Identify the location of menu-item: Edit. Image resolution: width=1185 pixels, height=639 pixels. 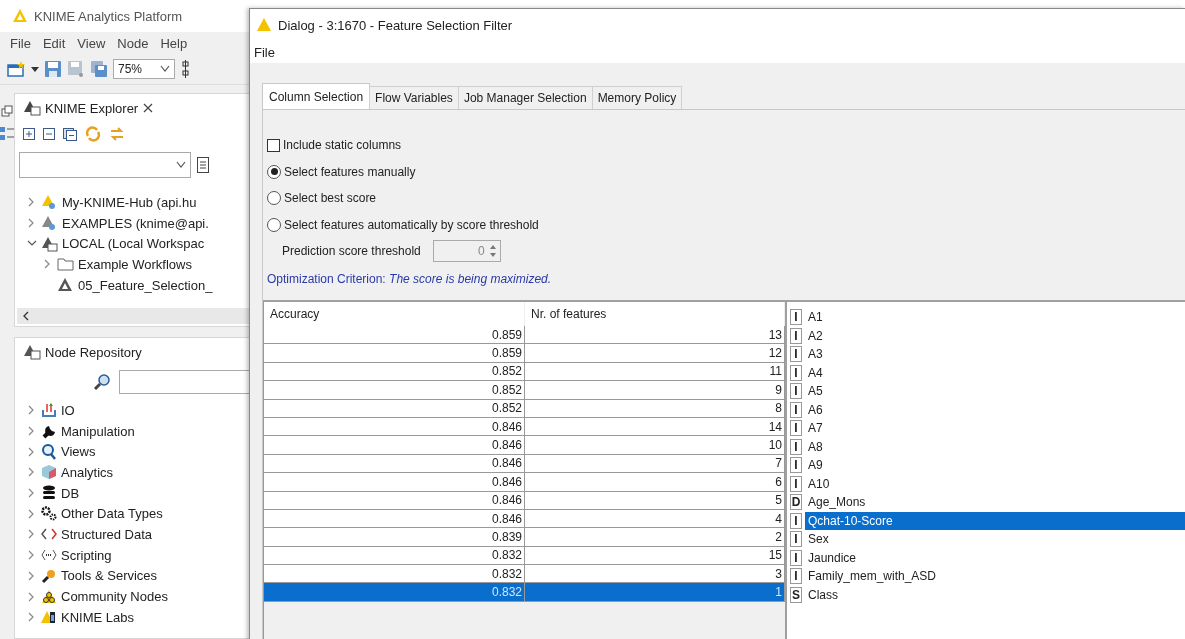
(54, 43).